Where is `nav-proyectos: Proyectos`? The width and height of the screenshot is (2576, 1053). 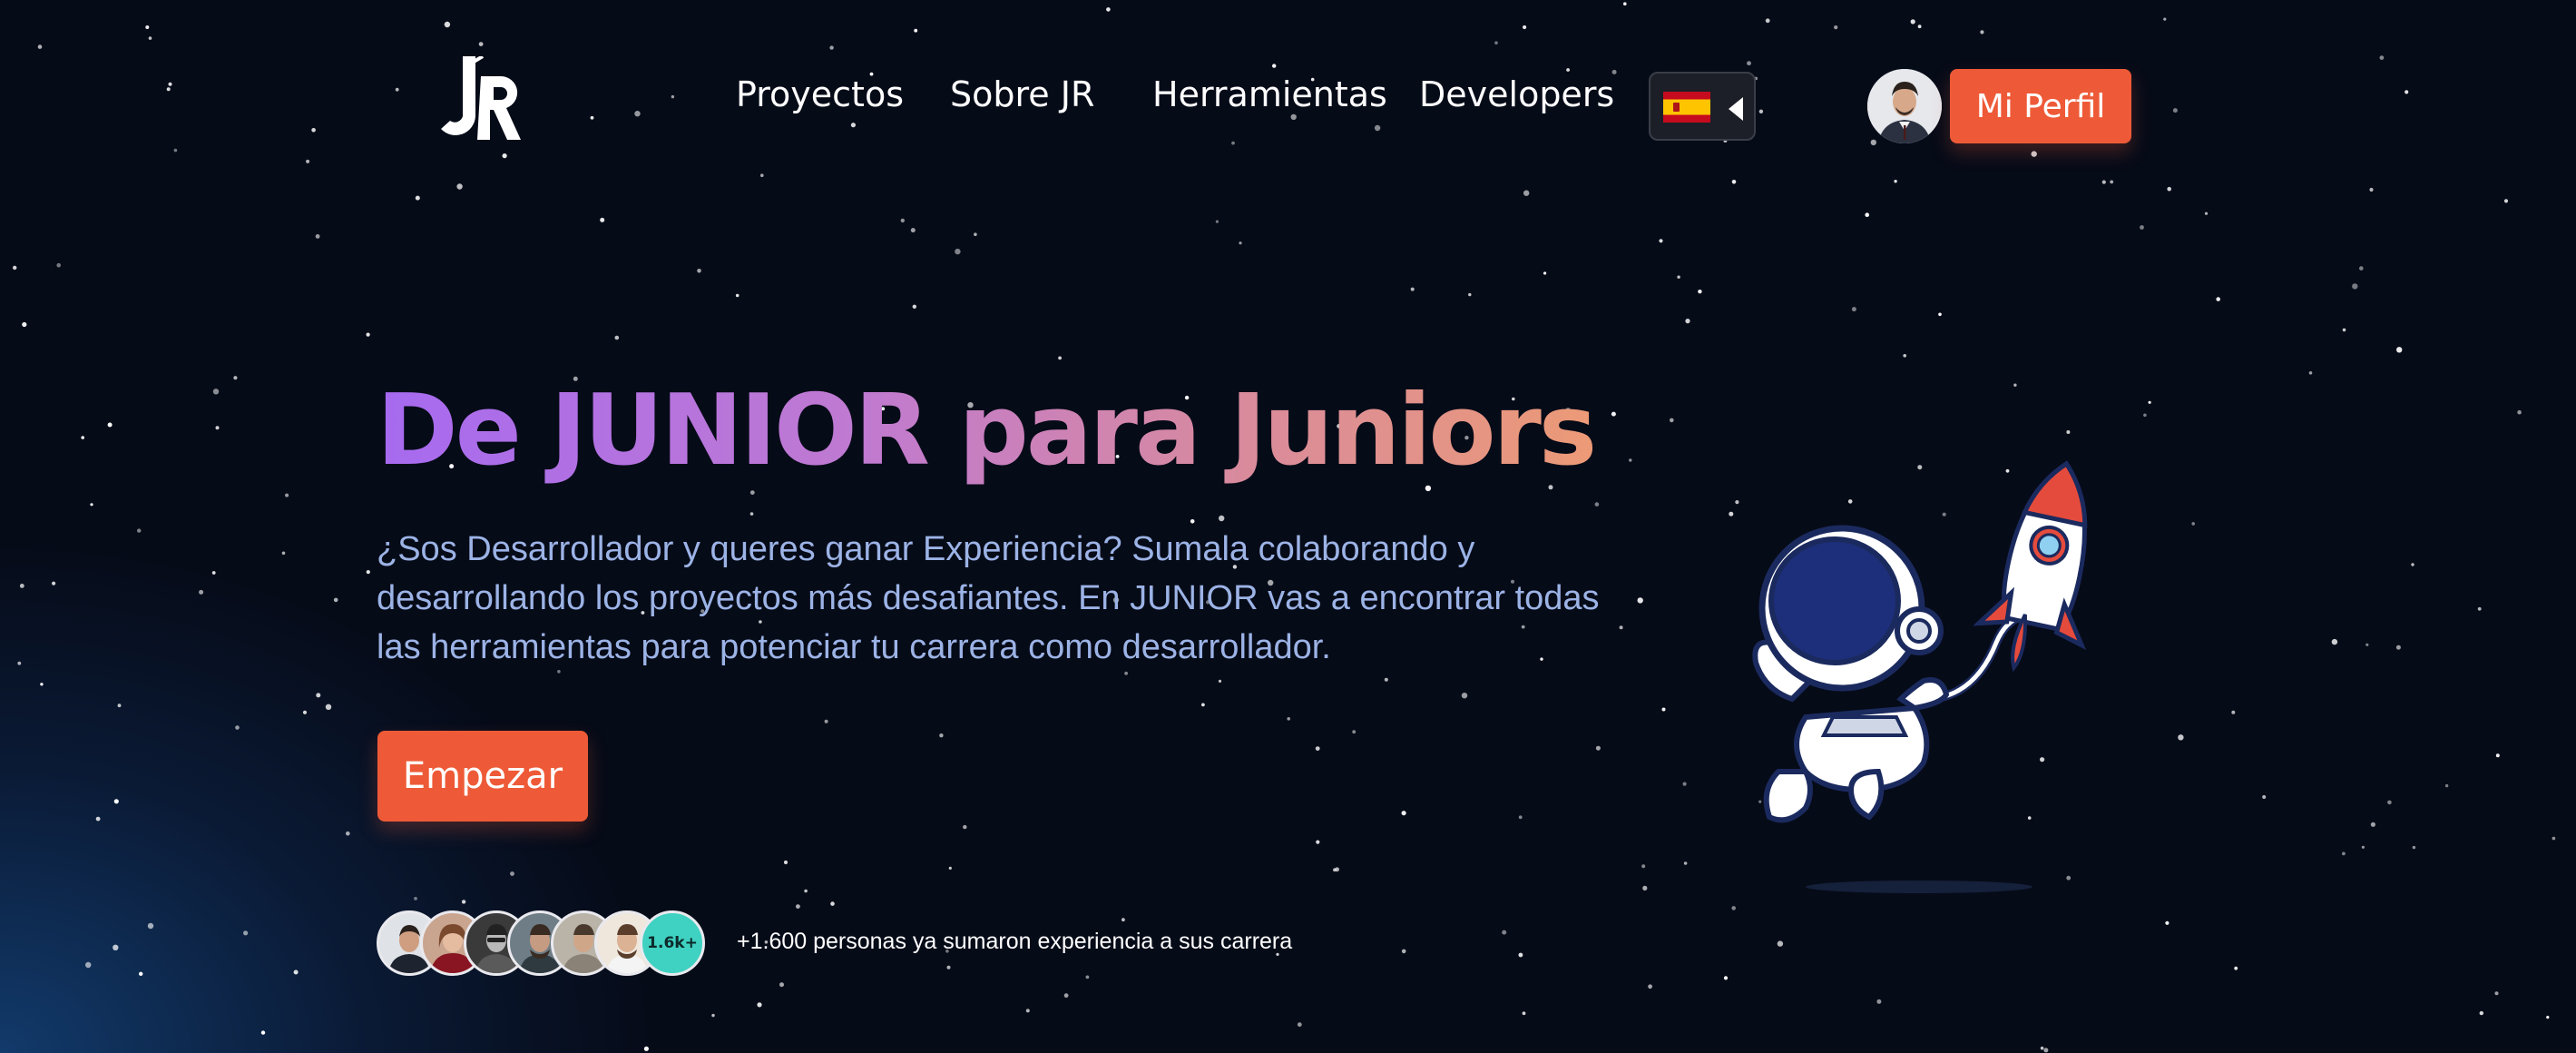 nav-proyectos: Proyectos is located at coordinates (820, 94).